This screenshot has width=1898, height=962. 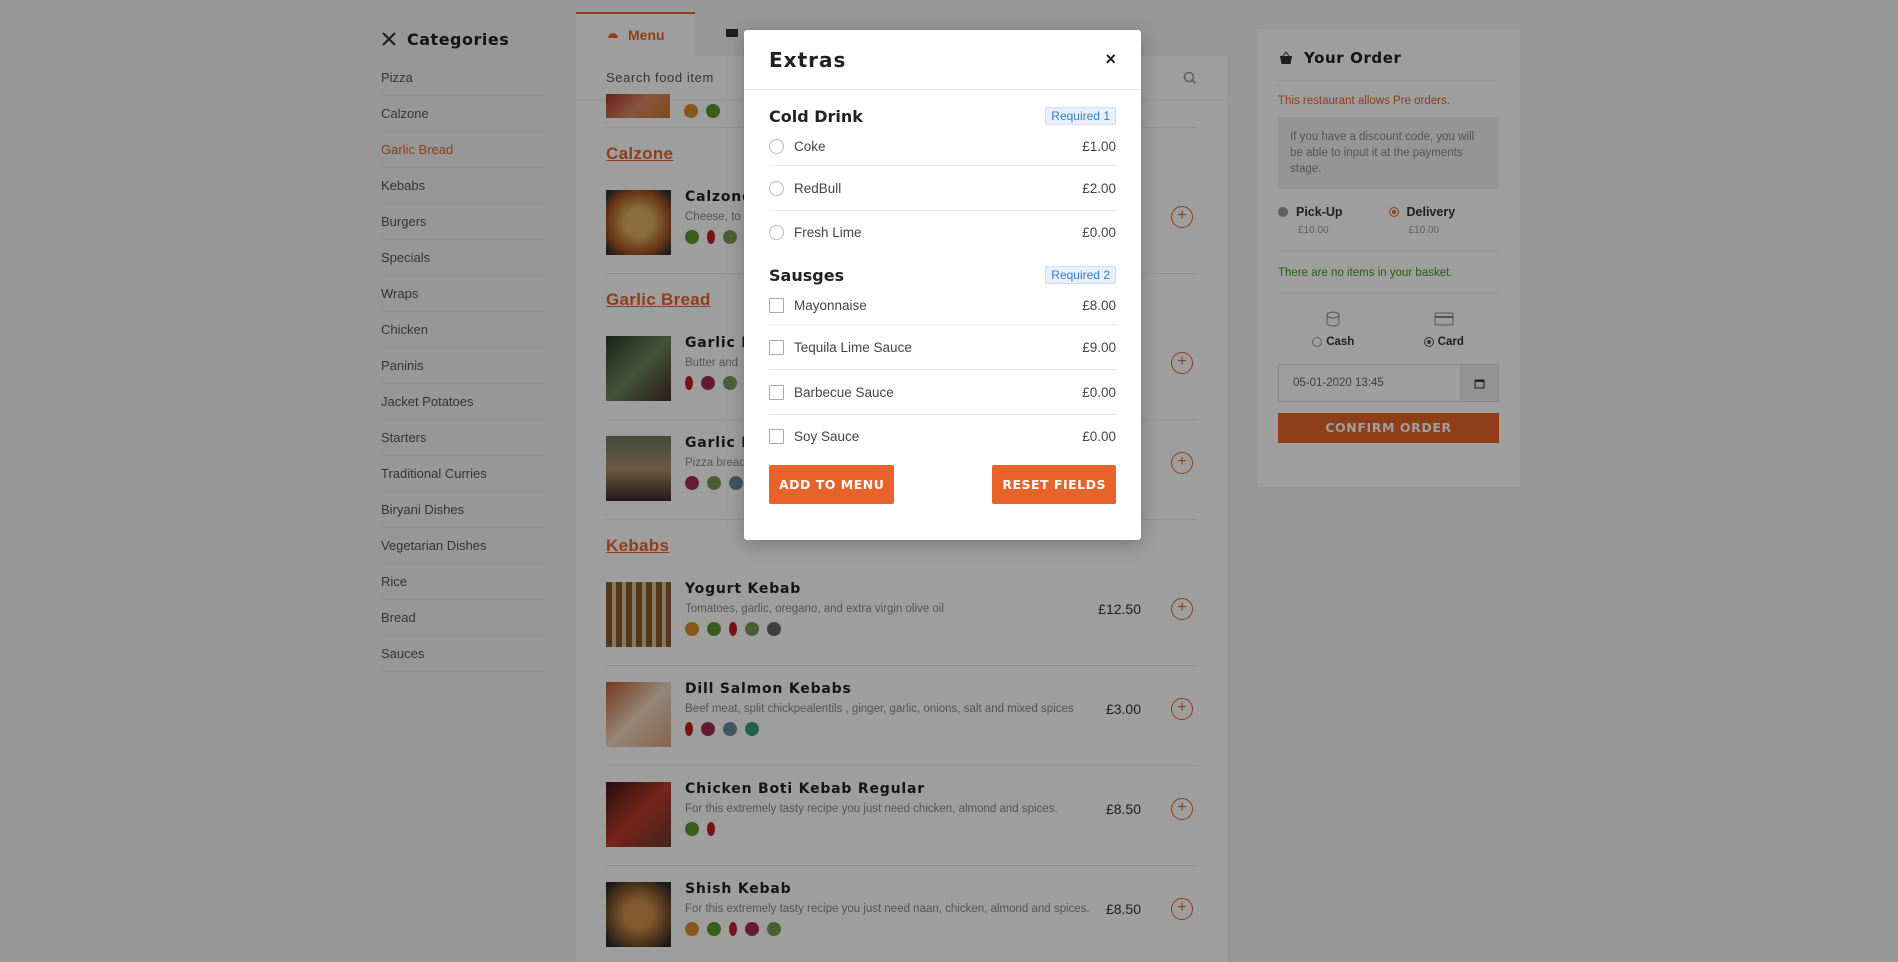 I want to click on option-soy-sauce: Soy Sauce £0.00, so click(x=942, y=436).